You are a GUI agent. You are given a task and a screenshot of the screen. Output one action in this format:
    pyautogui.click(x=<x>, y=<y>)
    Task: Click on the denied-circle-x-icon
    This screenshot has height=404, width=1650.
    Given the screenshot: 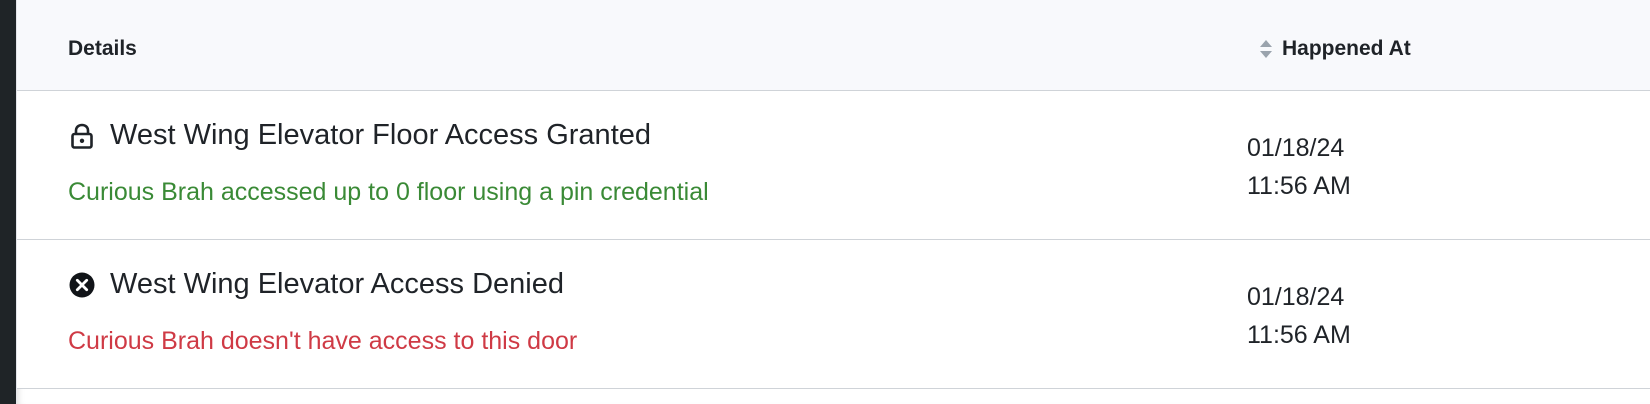 What is the action you would take?
    pyautogui.click(x=82, y=284)
    